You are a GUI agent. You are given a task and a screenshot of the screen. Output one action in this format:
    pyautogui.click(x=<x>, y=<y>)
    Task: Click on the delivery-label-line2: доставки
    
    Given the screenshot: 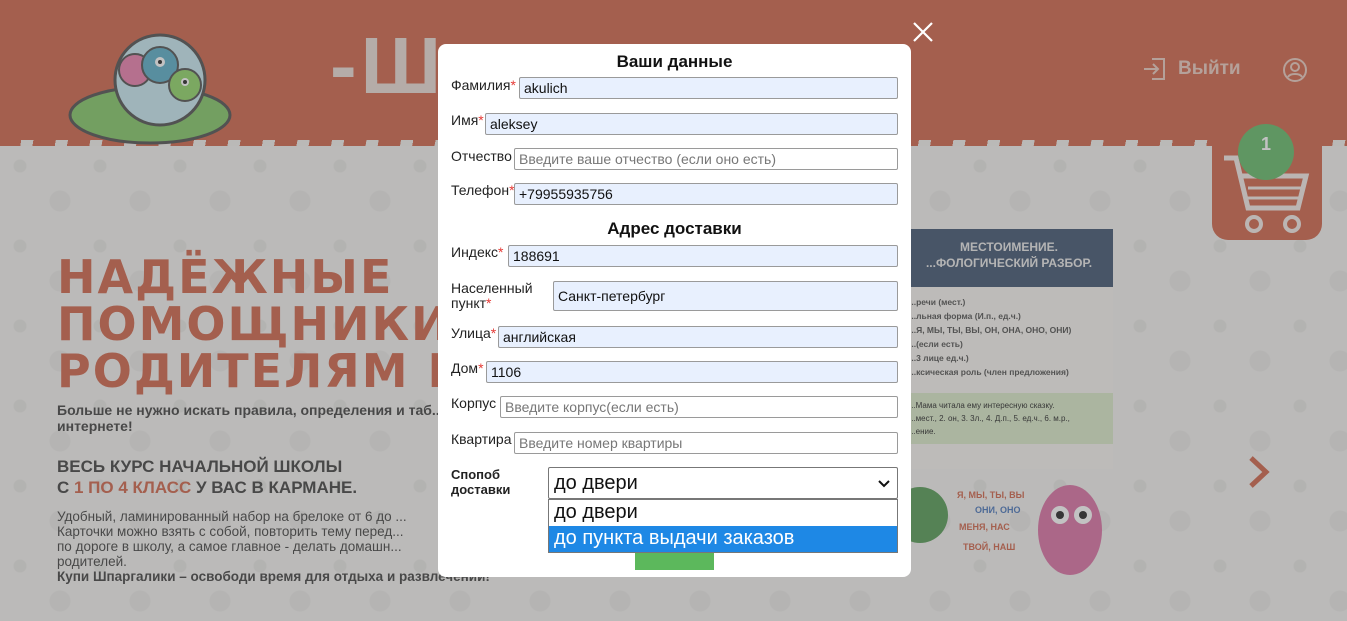 What is the action you would take?
    pyautogui.click(x=481, y=489)
    